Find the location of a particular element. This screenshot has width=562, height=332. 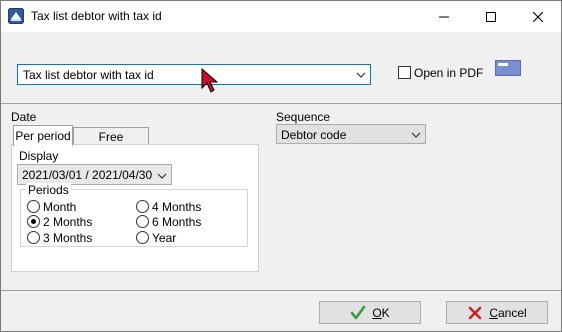

sequence-label: Sequence is located at coordinates (303, 117).